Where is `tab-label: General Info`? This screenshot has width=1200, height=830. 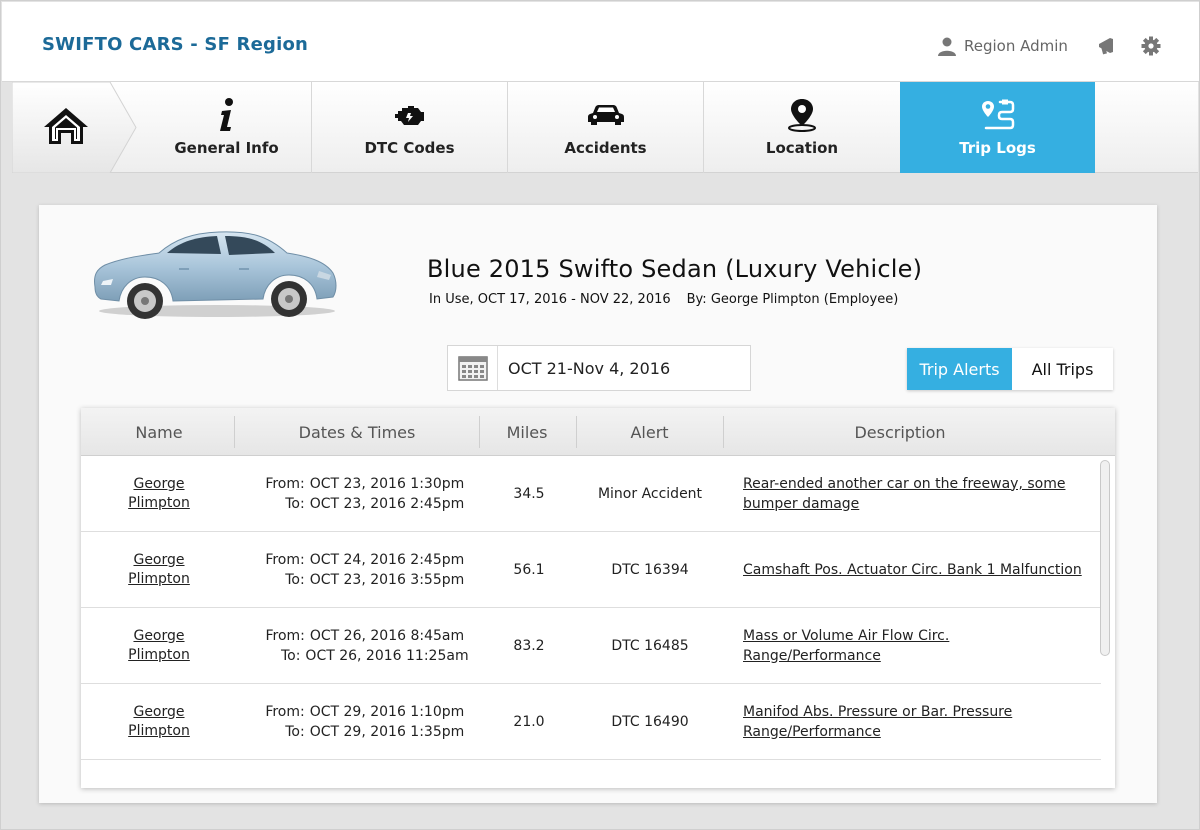 tab-label: General Info is located at coordinates (226, 148).